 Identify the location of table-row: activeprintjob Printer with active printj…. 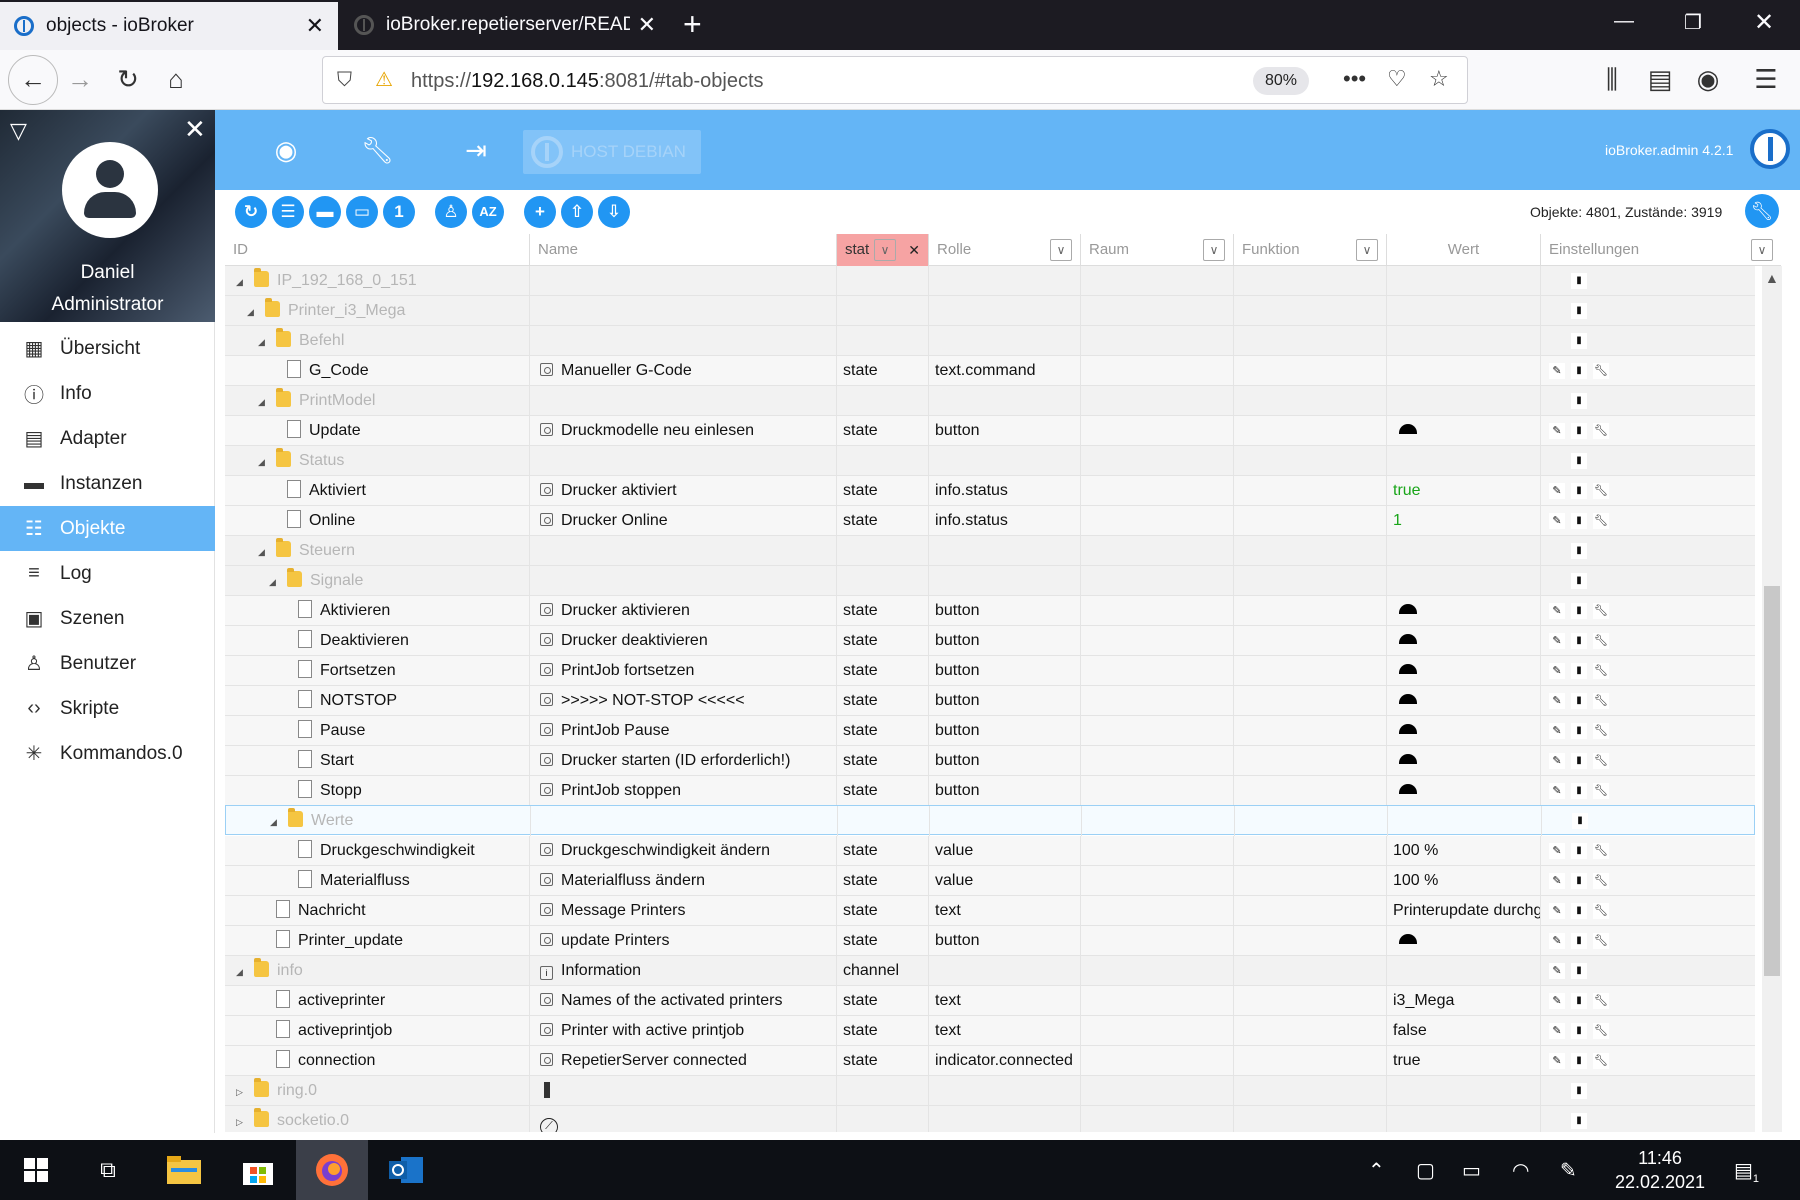
(990, 1031).